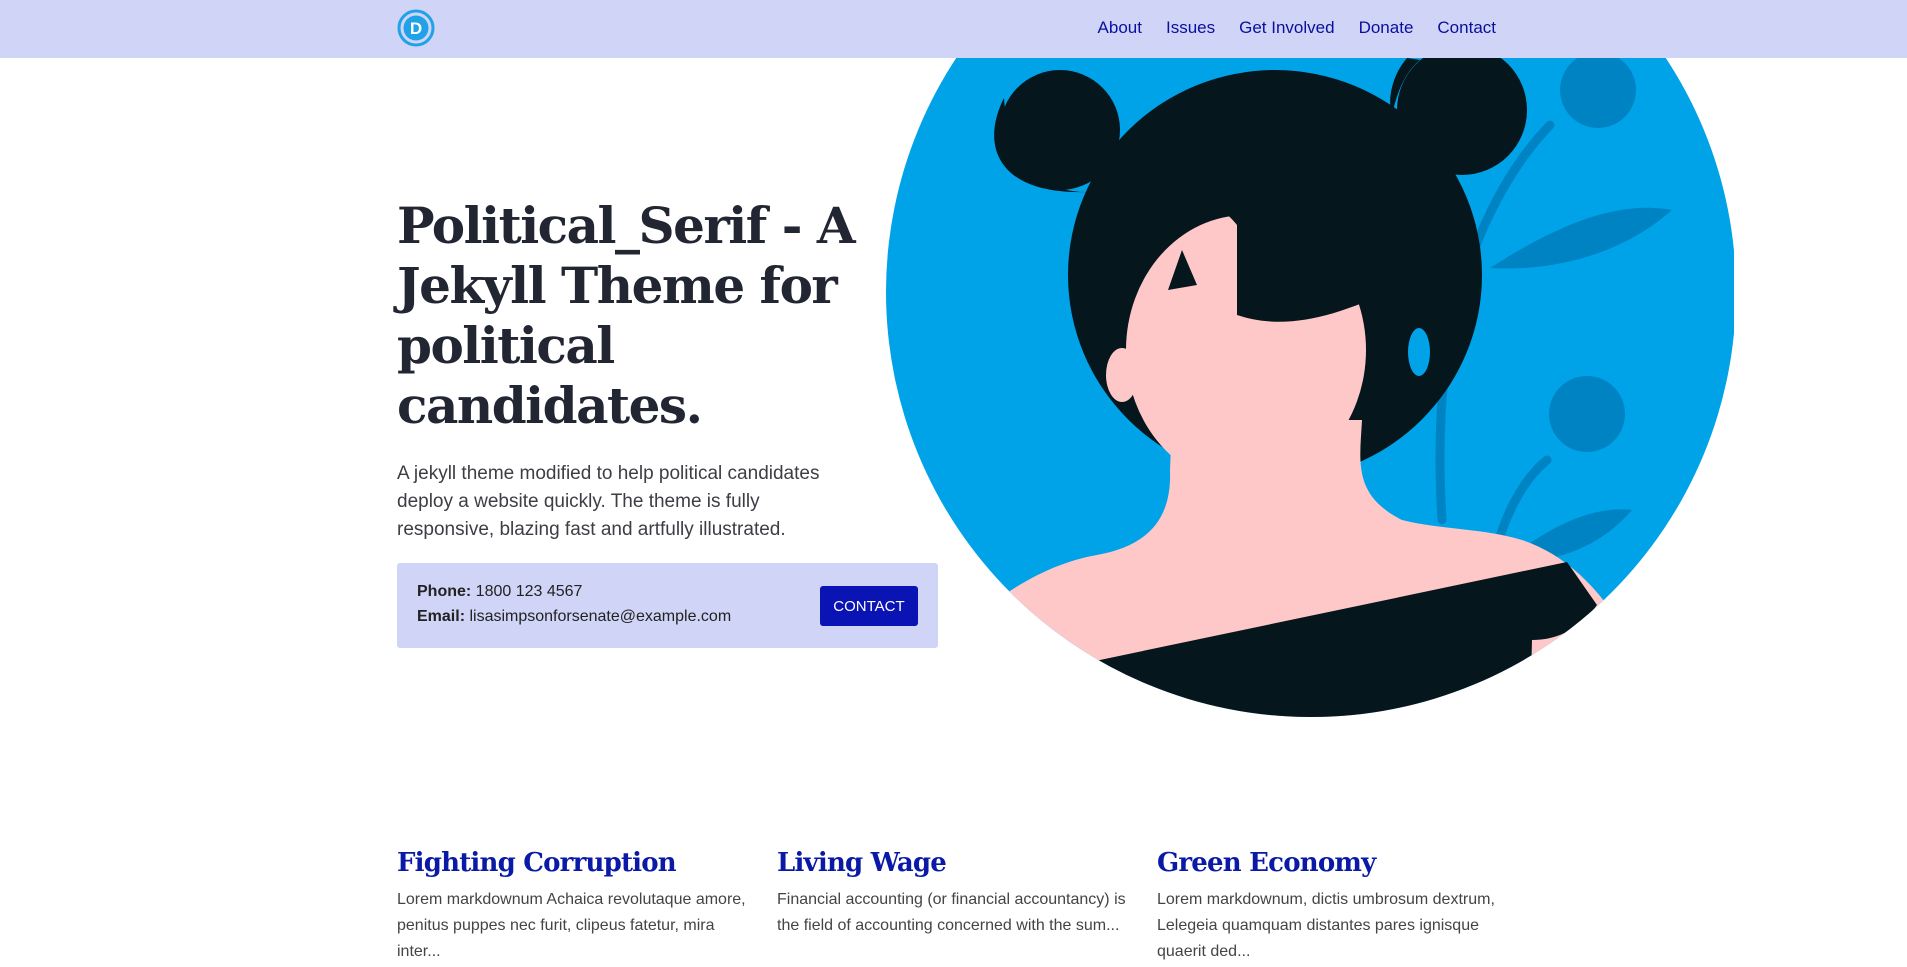 The image size is (1907, 967). Describe the element at coordinates (529, 591) in the screenshot. I see `phone-value: 1800 123 4567` at that location.